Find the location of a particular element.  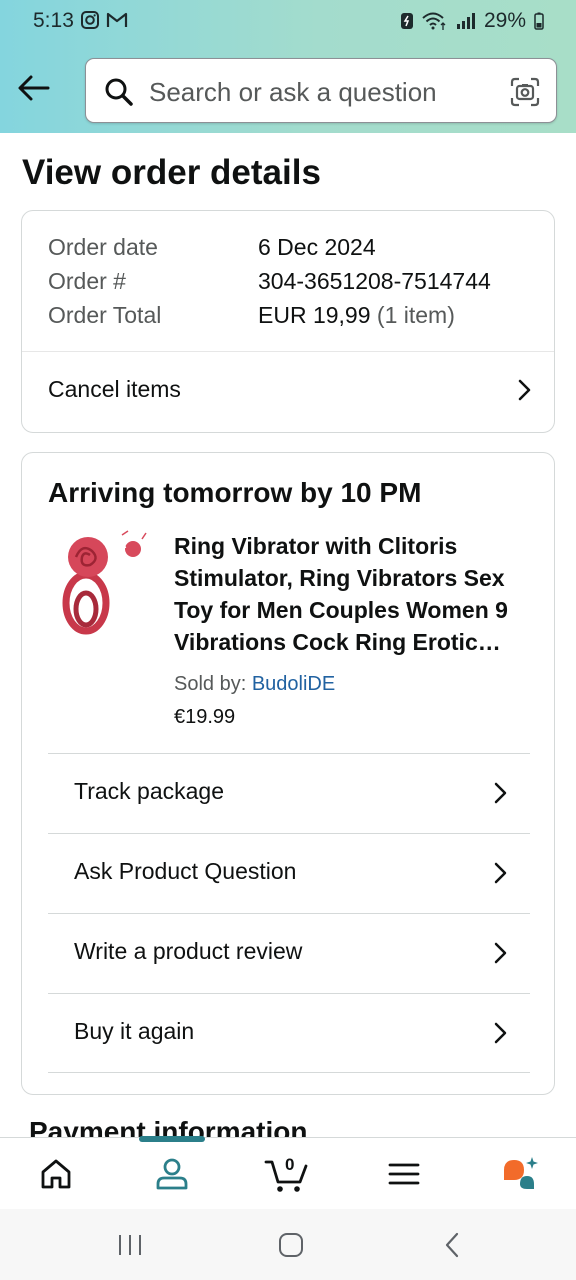

search-input: Search or ask a question is located at coordinates (321, 90).